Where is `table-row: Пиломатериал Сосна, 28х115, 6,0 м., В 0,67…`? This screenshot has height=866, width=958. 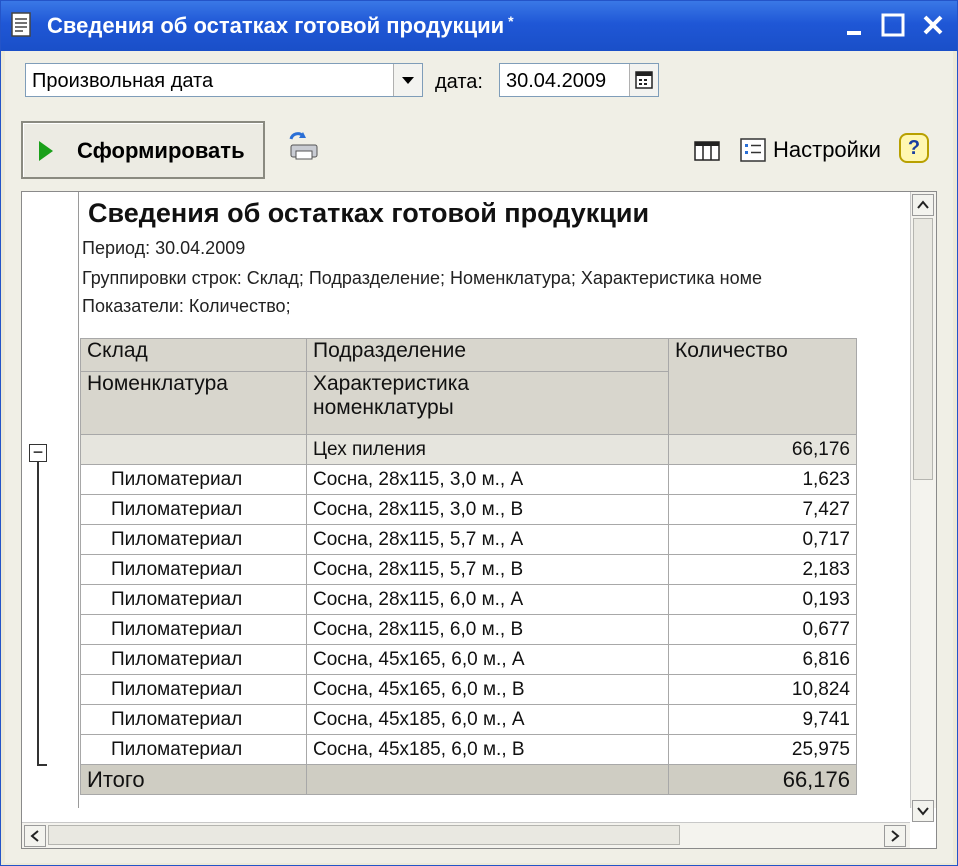
table-row: Пиломатериал Сосна, 28х115, 6,0 м., В 0,67… is located at coordinates (468, 629).